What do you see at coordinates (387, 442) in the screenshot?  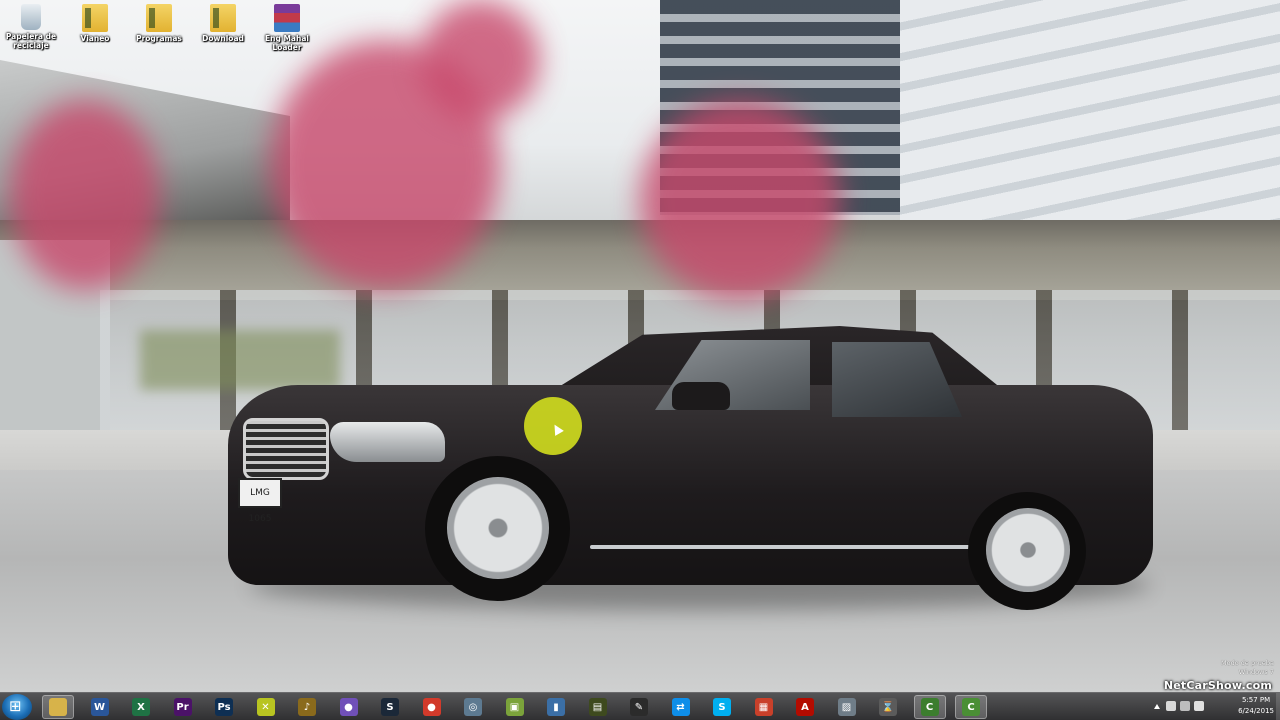 I see `car-headlight` at bounding box center [387, 442].